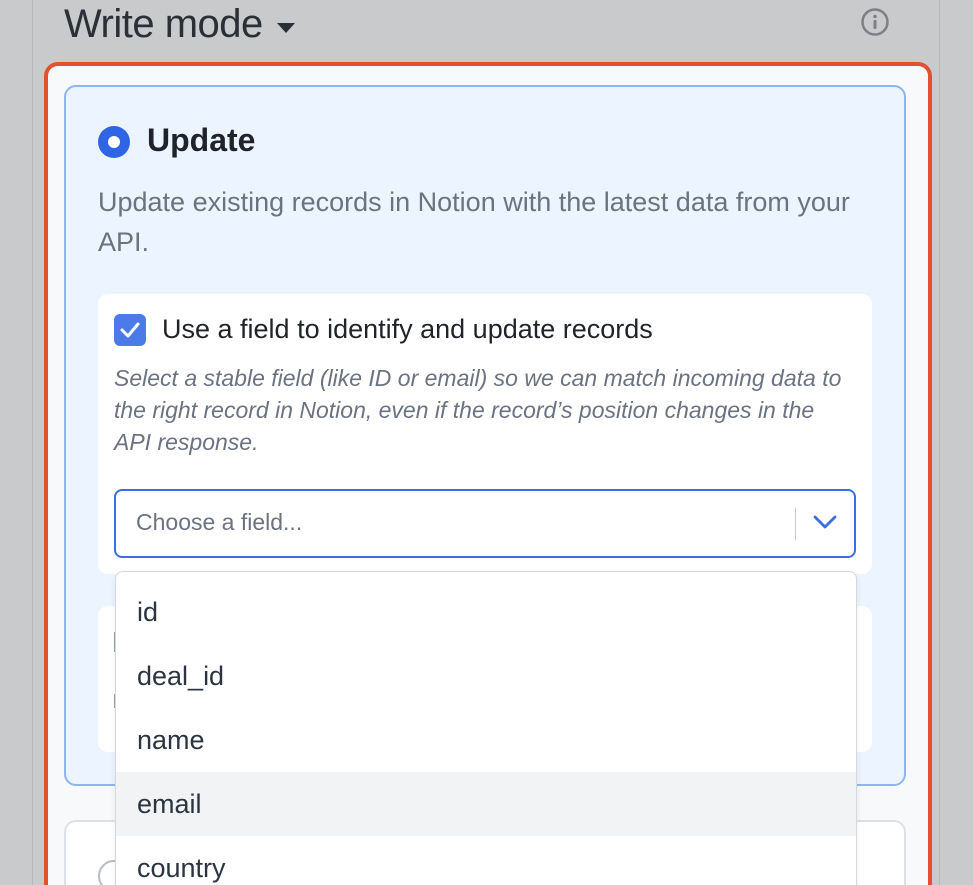 The width and height of the screenshot is (973, 885). What do you see at coordinates (486, 676) in the screenshot?
I see `dropdown-option-deal-id: deal_id` at bounding box center [486, 676].